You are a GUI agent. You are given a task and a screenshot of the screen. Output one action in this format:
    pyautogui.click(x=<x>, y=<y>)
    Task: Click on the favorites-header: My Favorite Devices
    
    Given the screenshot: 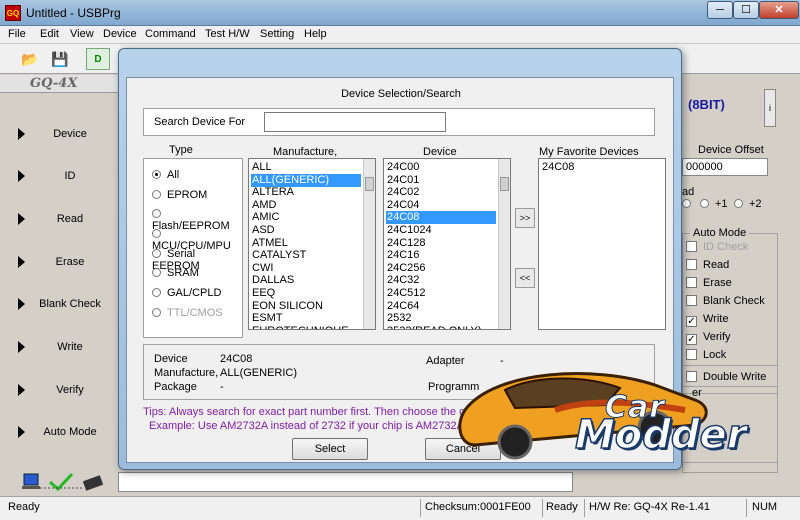 What is the action you would take?
    pyautogui.click(x=589, y=152)
    